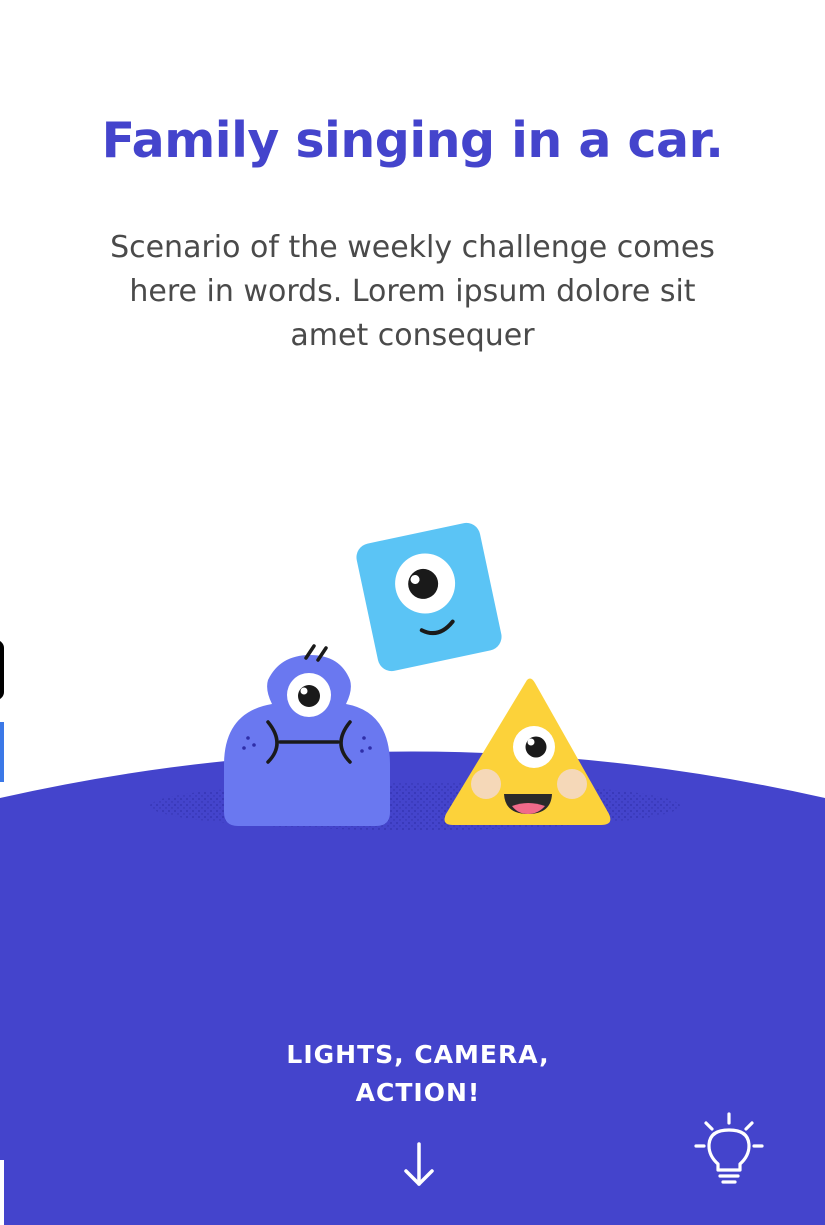 The width and height of the screenshot is (825, 1225). What do you see at coordinates (419, 1165) in the screenshot?
I see `arrow-down-icon` at bounding box center [419, 1165].